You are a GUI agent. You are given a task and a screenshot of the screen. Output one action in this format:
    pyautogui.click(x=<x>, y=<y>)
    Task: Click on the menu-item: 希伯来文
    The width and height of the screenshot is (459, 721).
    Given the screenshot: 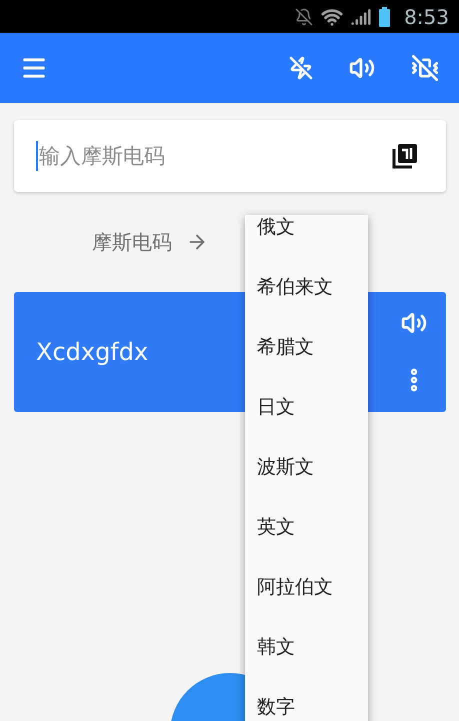 What is the action you would take?
    pyautogui.click(x=295, y=287)
    